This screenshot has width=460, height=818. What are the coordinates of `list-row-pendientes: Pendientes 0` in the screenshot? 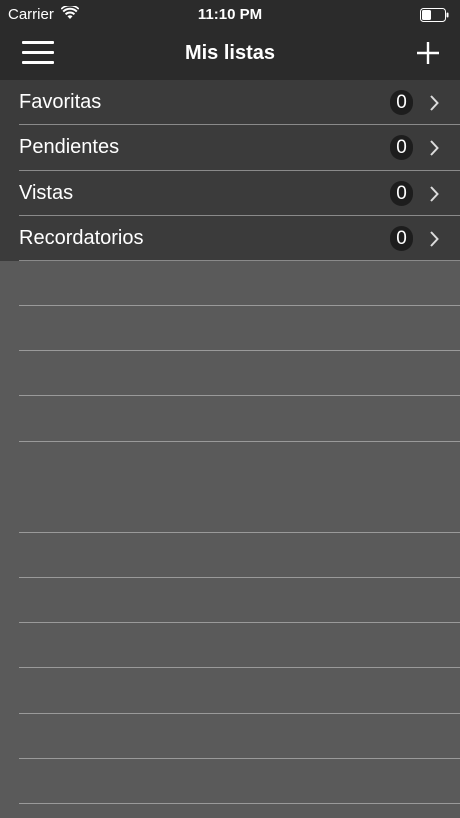 It's located at (230, 148).